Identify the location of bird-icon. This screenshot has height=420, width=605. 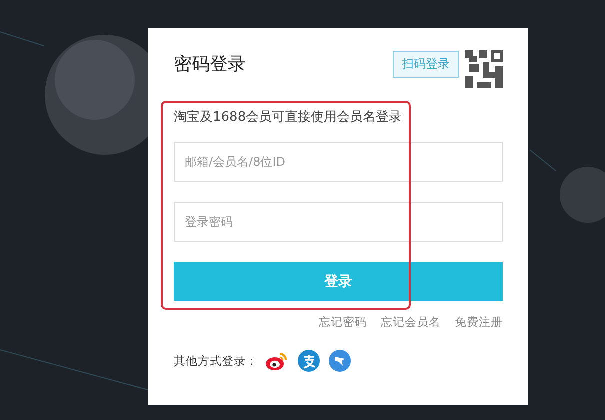
(340, 361).